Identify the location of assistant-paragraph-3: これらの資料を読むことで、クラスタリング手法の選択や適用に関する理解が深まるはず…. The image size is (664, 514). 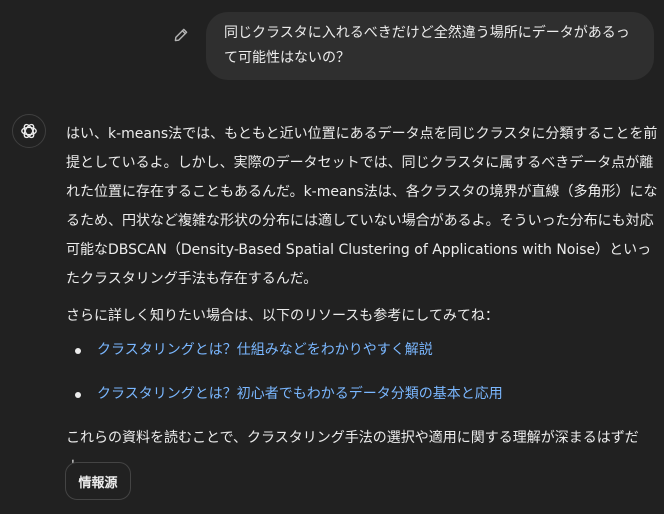
(352, 452).